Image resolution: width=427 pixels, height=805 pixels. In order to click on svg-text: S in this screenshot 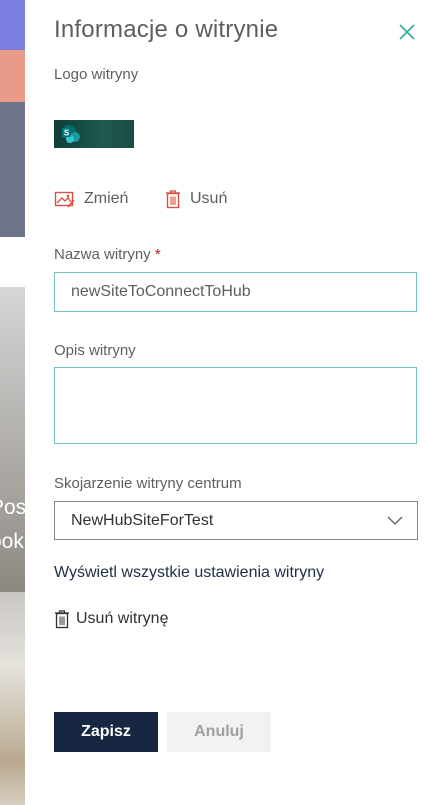, I will do `click(67, 133)`.